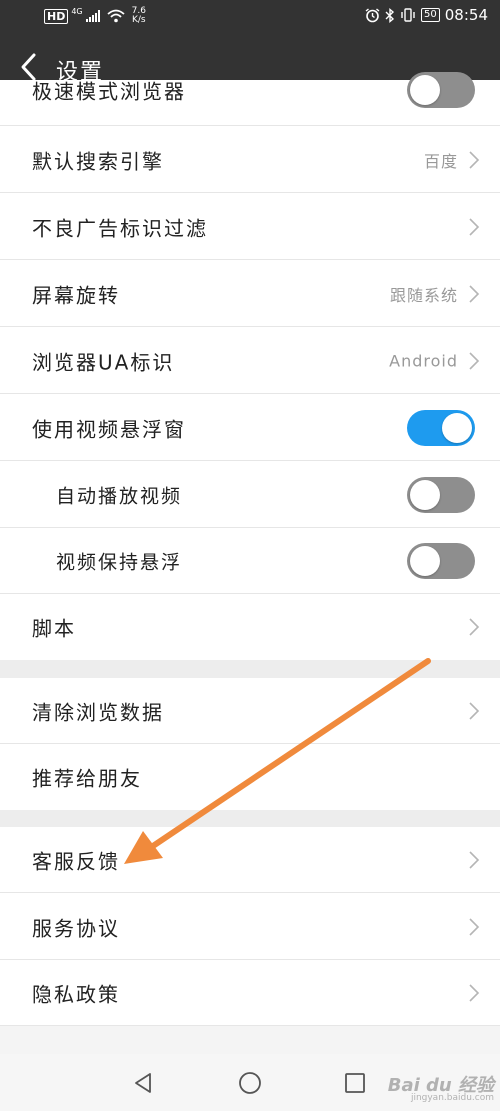 This screenshot has height=1111, width=500. What do you see at coordinates (250, 494) in the screenshot?
I see `setting-autoplay: 自动播放视频` at bounding box center [250, 494].